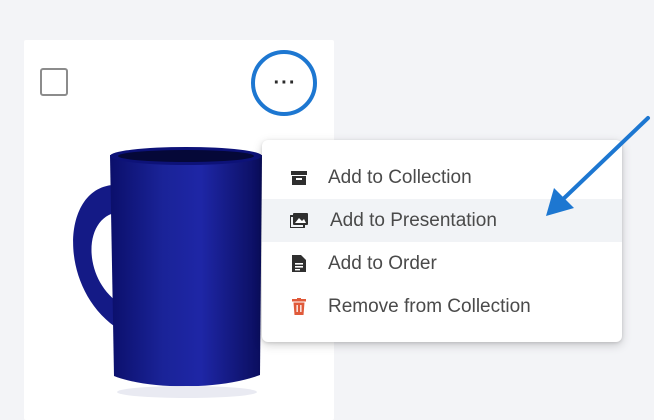 The image size is (654, 420). I want to click on menu-item-add-to-collection: Add to Collection, so click(442, 177).